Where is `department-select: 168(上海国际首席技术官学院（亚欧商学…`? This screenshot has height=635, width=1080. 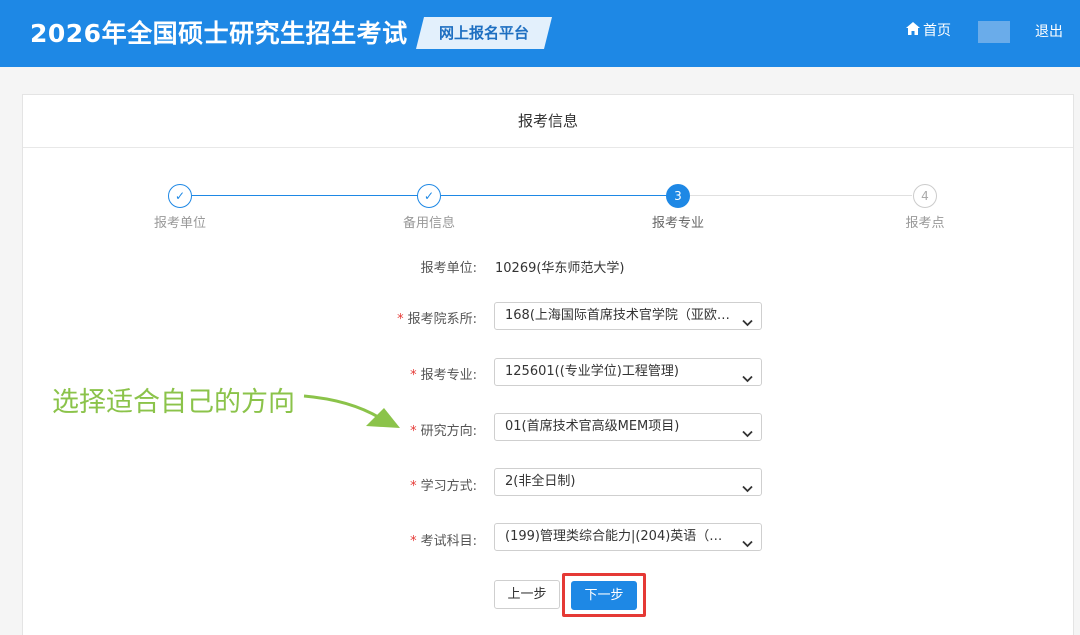 department-select: 168(上海国际首席技术官学院（亚欧商学… is located at coordinates (628, 316).